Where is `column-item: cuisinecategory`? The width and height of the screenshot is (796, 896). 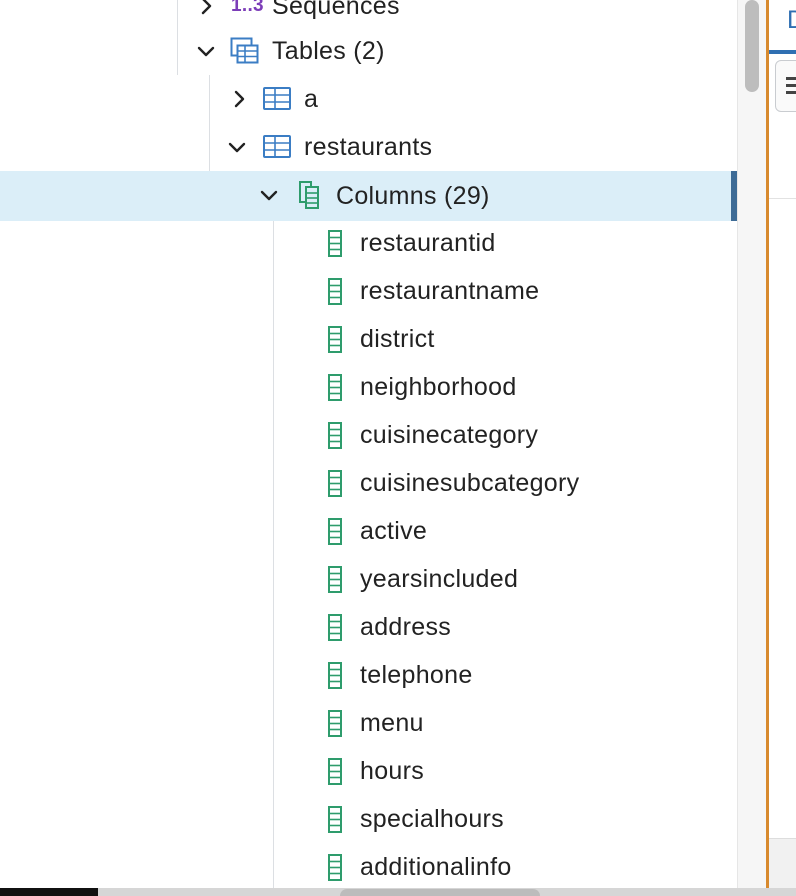 column-item: cuisinecategory is located at coordinates (368, 435).